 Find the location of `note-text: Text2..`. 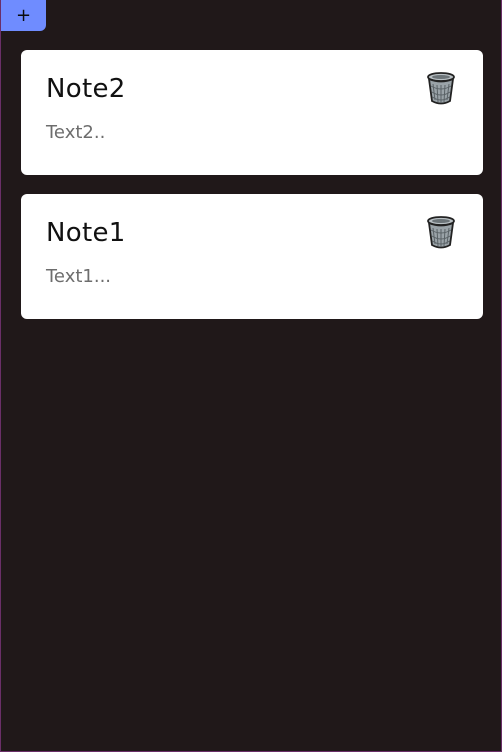

note-text: Text2.. is located at coordinates (76, 132).